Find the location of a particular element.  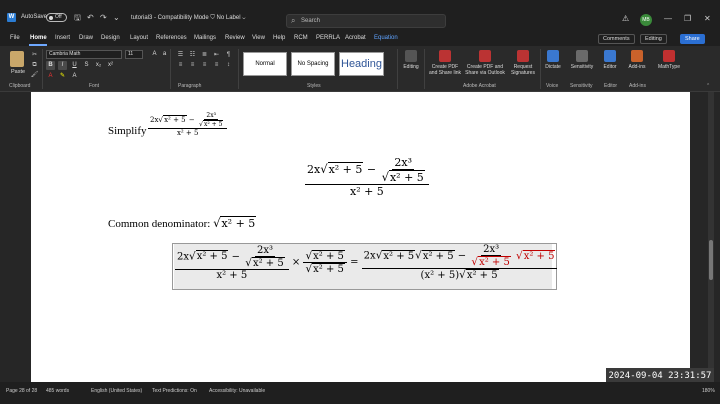

format-painter-icon: 🖌 is located at coordinates (34, 75).